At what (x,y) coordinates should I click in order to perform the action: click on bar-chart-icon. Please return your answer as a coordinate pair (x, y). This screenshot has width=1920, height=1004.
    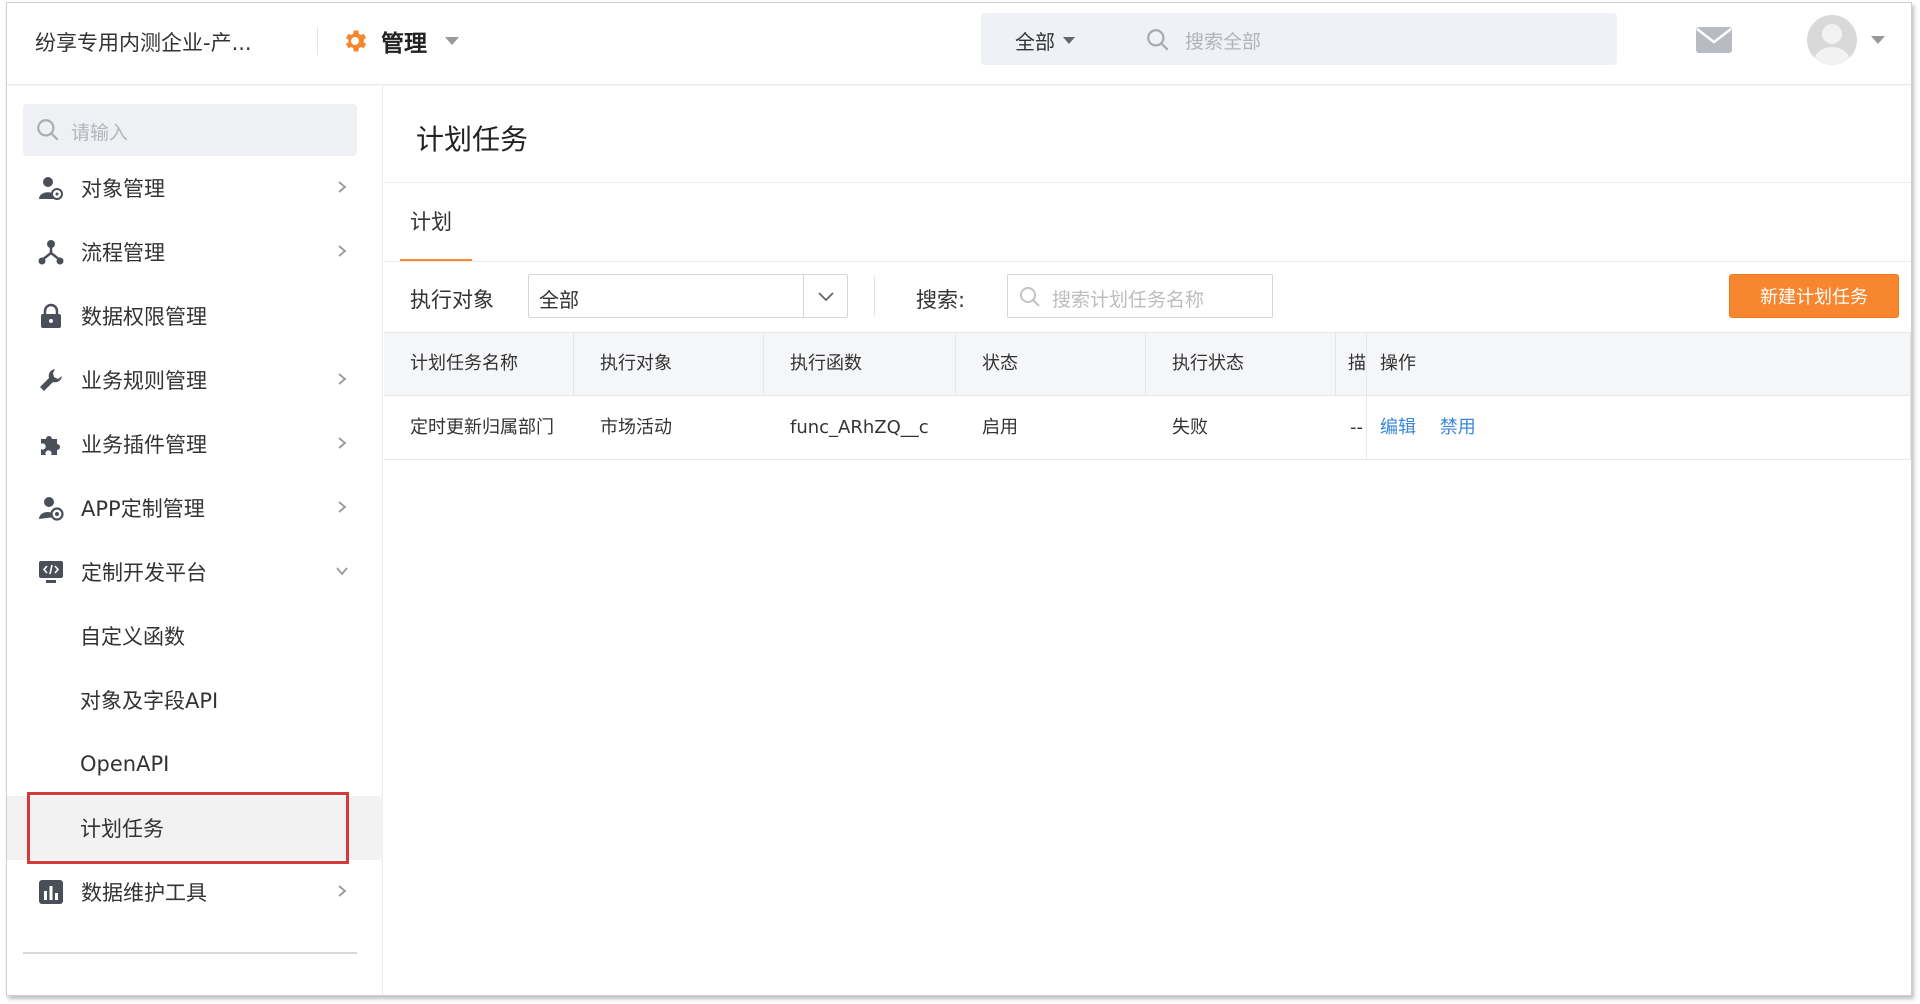
    Looking at the image, I should click on (51, 892).